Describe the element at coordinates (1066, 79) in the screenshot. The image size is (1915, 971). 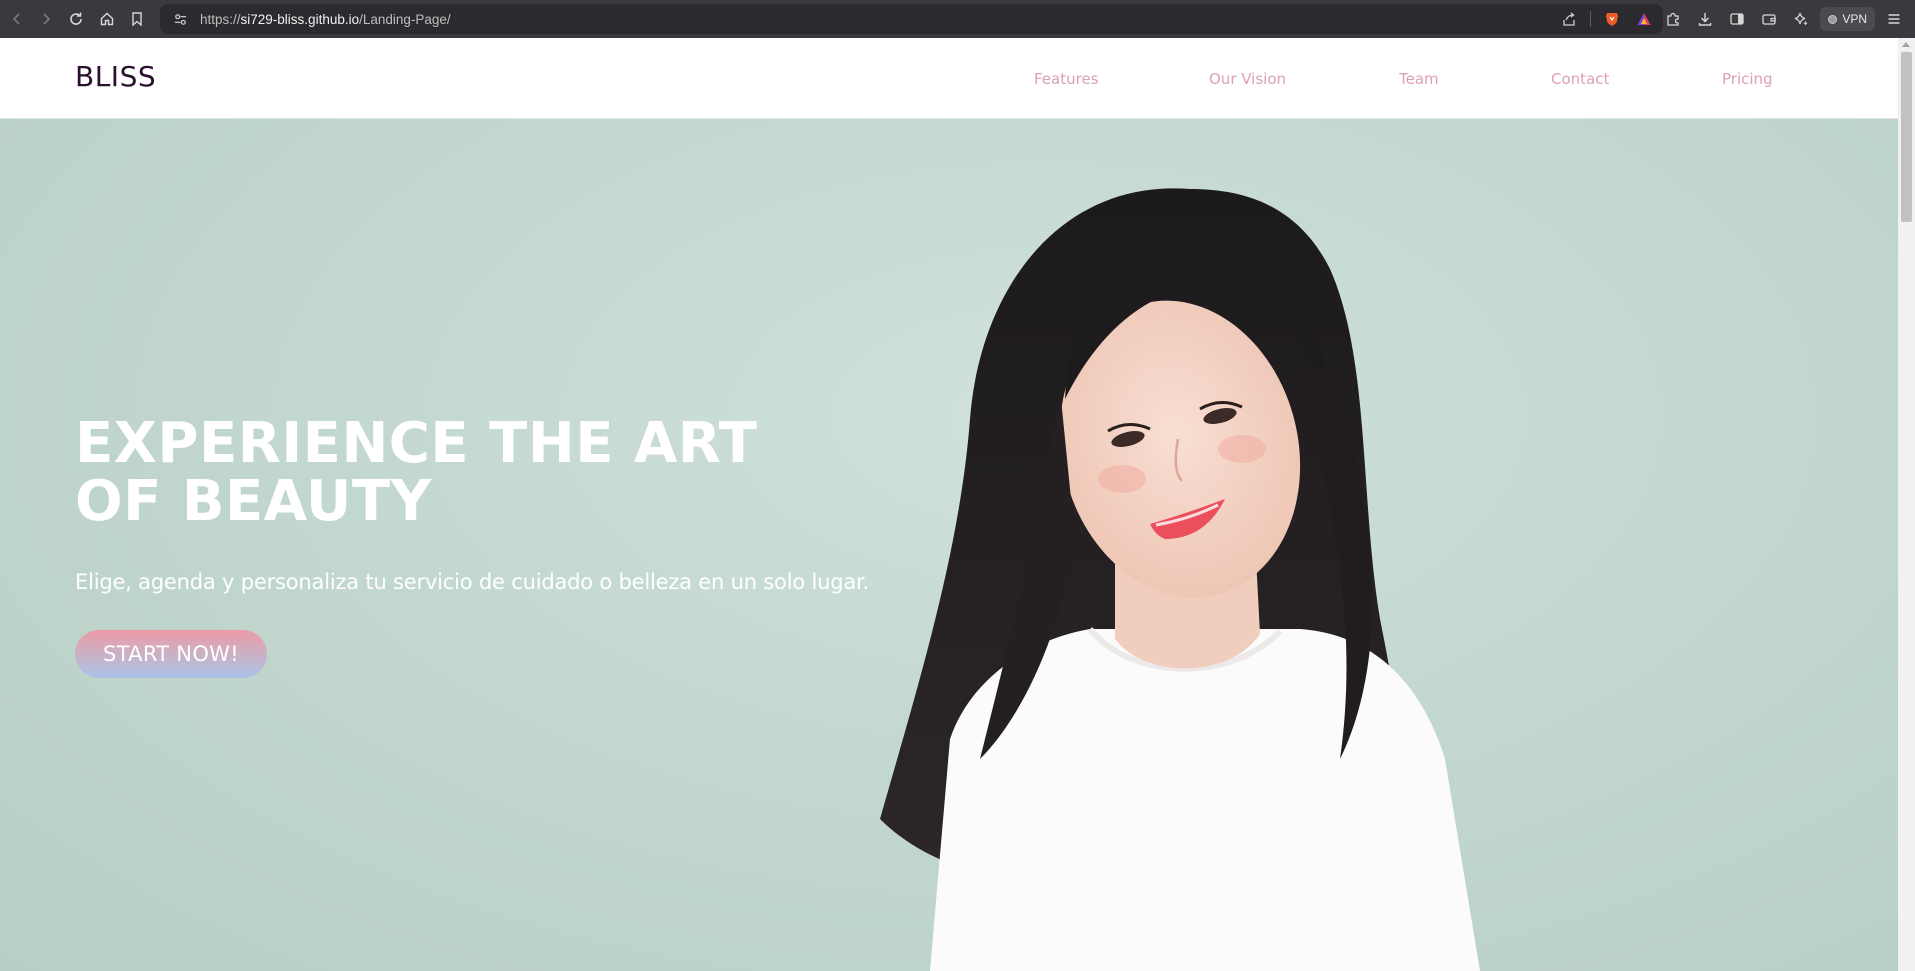
I see `nav-link-features: Features` at that location.